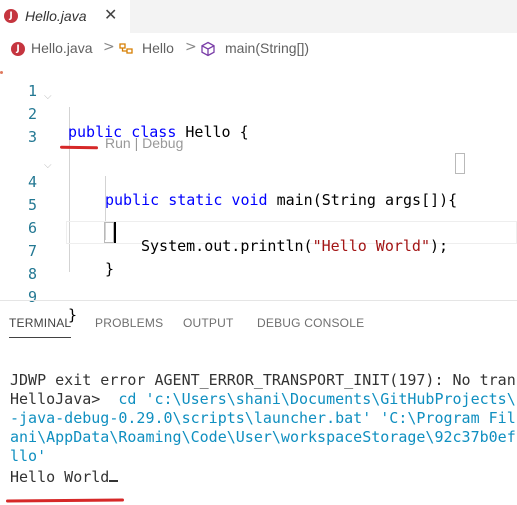 The height and width of the screenshot is (505, 517). Describe the element at coordinates (60, 477) in the screenshot. I see `program-output: Hello World` at that location.